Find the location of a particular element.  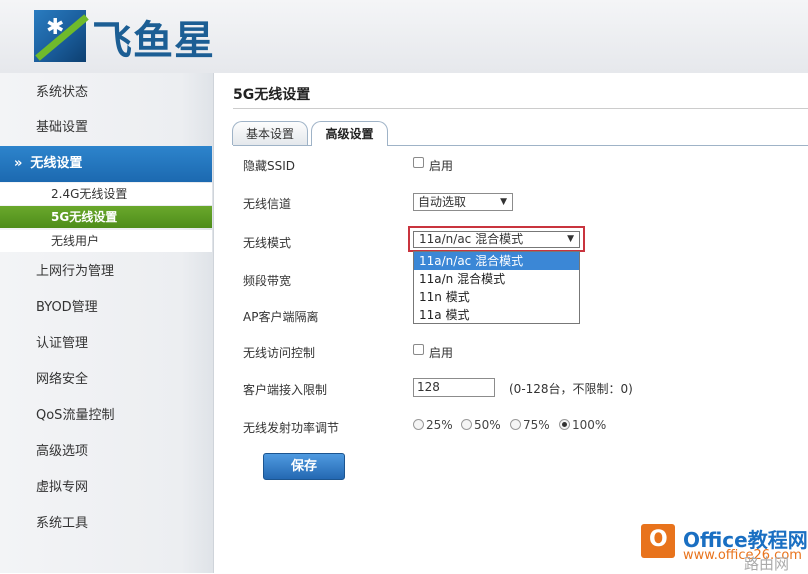

office-logo-letter: O is located at coordinates (658, 539).